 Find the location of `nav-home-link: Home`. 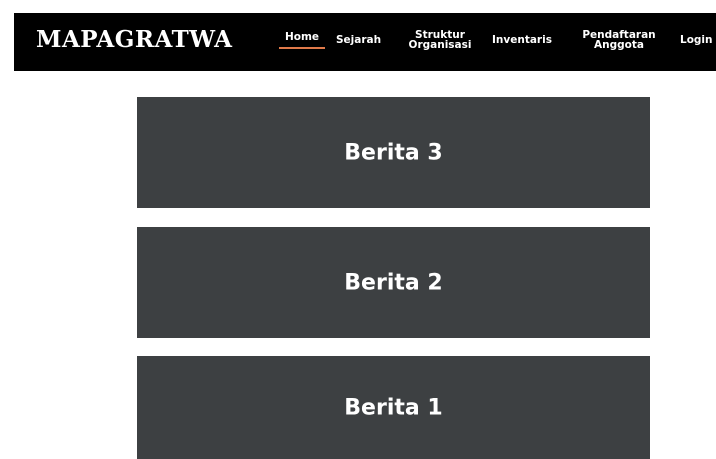

nav-home-link: Home is located at coordinates (302, 40).